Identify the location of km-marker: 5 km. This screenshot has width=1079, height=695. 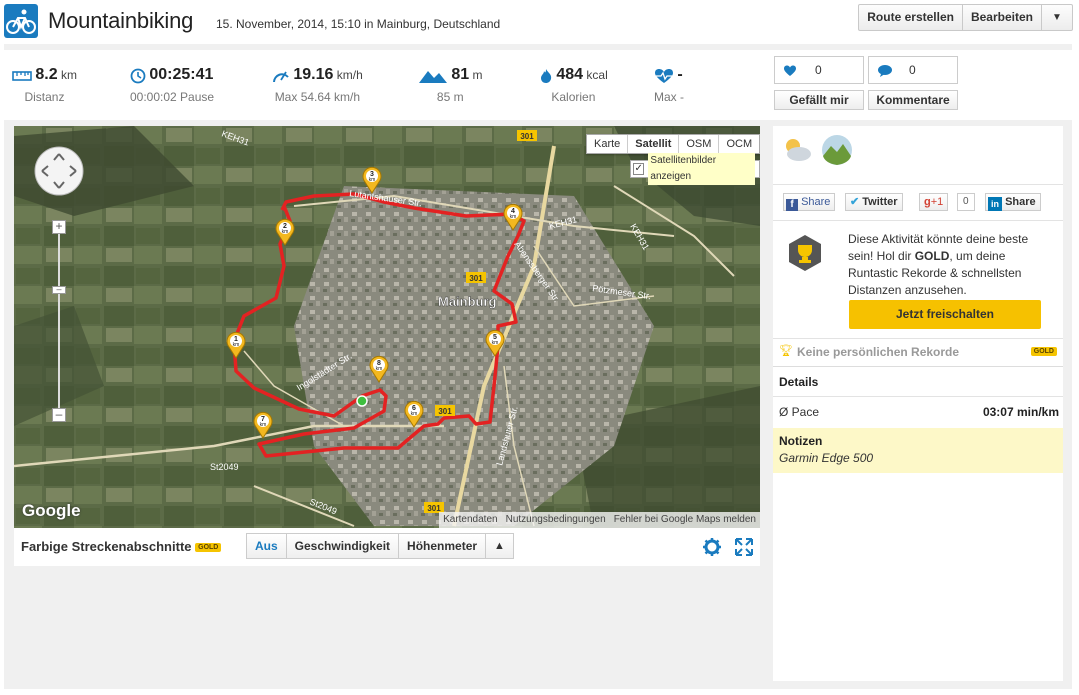
(495, 343).